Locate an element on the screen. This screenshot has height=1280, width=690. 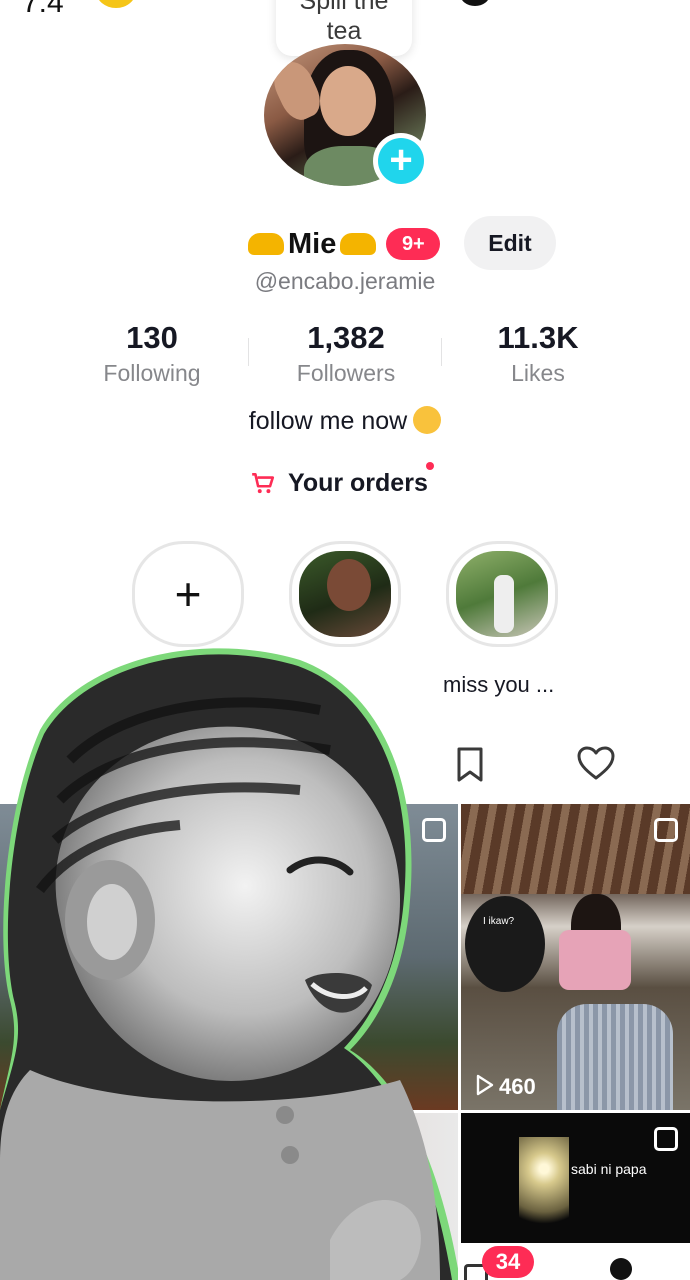
tab-liked is located at coordinates (596, 764).